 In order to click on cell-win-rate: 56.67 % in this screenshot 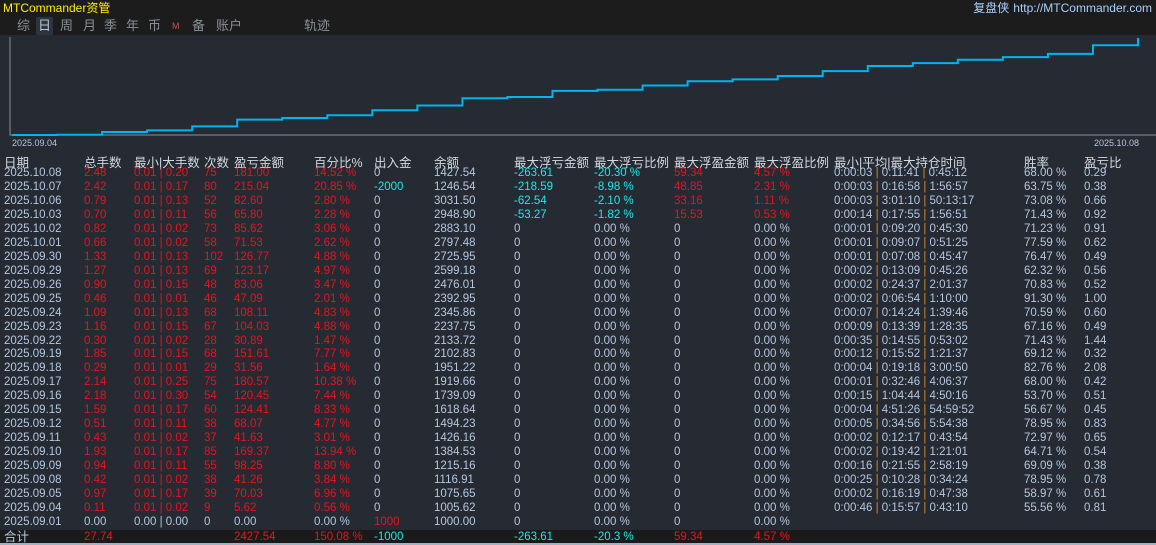, I will do `click(1045, 410)`.